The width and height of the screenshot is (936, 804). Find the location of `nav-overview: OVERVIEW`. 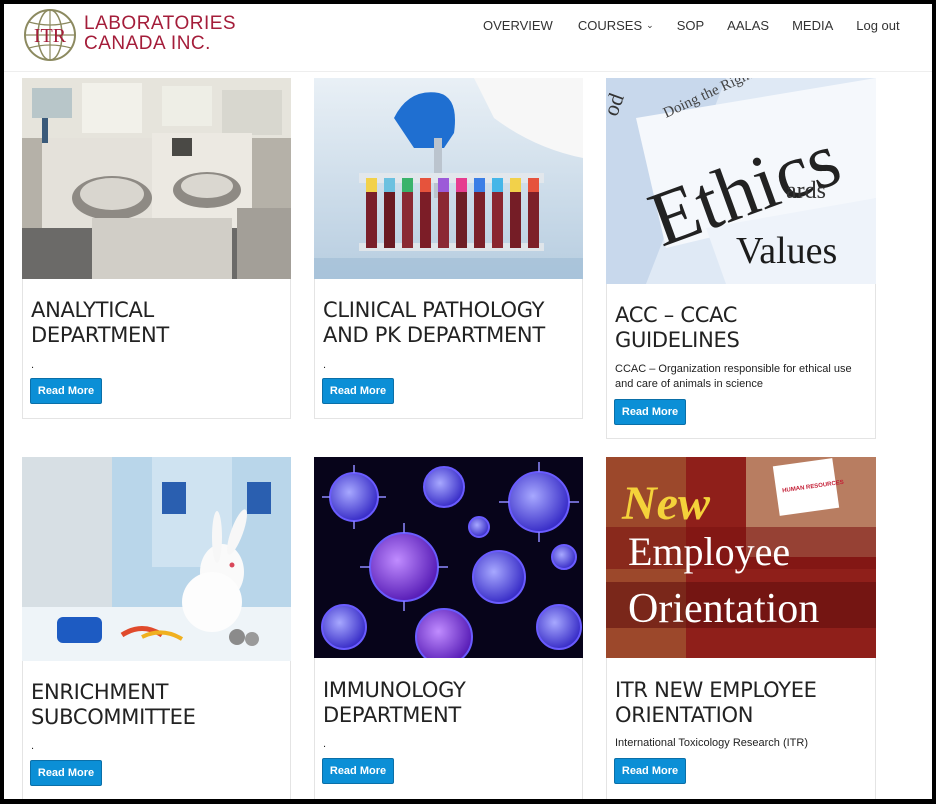

nav-overview: OVERVIEW is located at coordinates (518, 25).